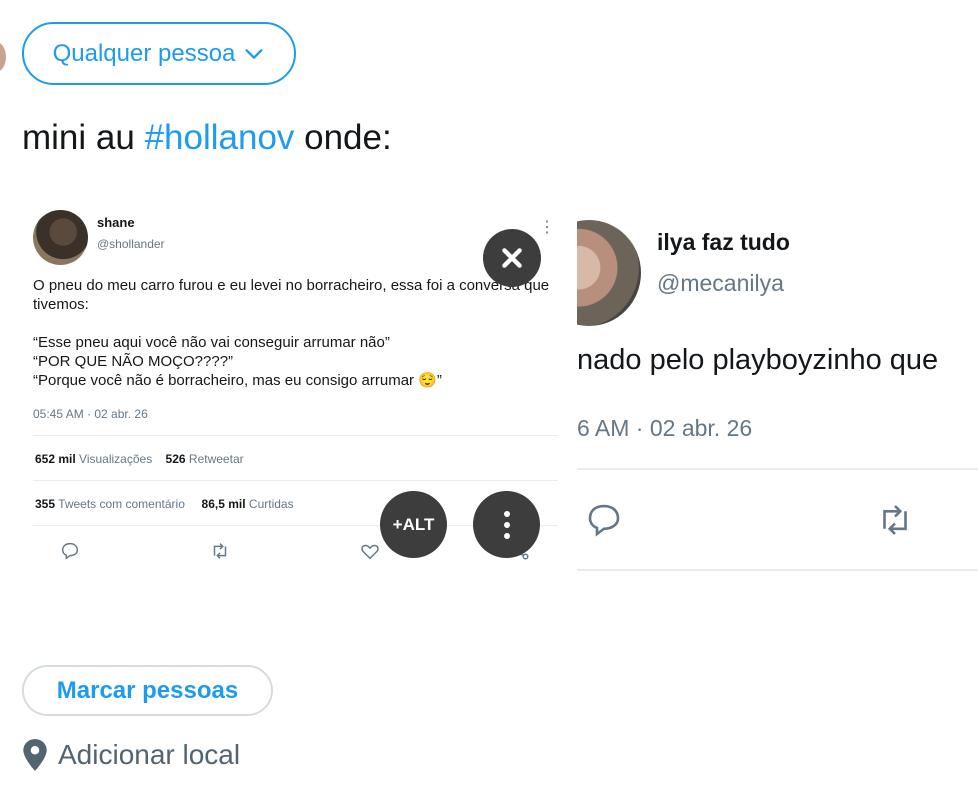 The image size is (978, 810). Describe the element at coordinates (90, 414) in the screenshot. I see `tweet-timestamp: 05:45 AM · 02 abr. 26` at that location.